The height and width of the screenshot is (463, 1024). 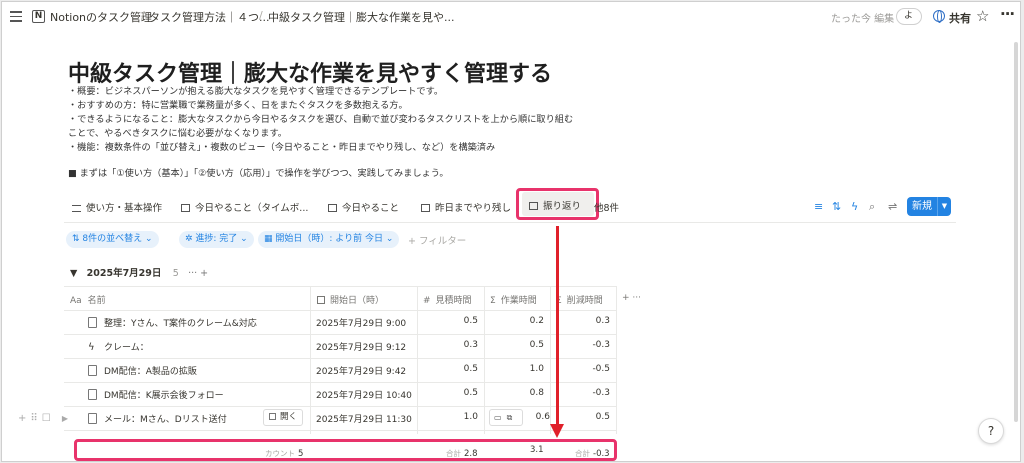 What do you see at coordinates (818, 206) in the screenshot?
I see `filter-icon: ≡` at bounding box center [818, 206].